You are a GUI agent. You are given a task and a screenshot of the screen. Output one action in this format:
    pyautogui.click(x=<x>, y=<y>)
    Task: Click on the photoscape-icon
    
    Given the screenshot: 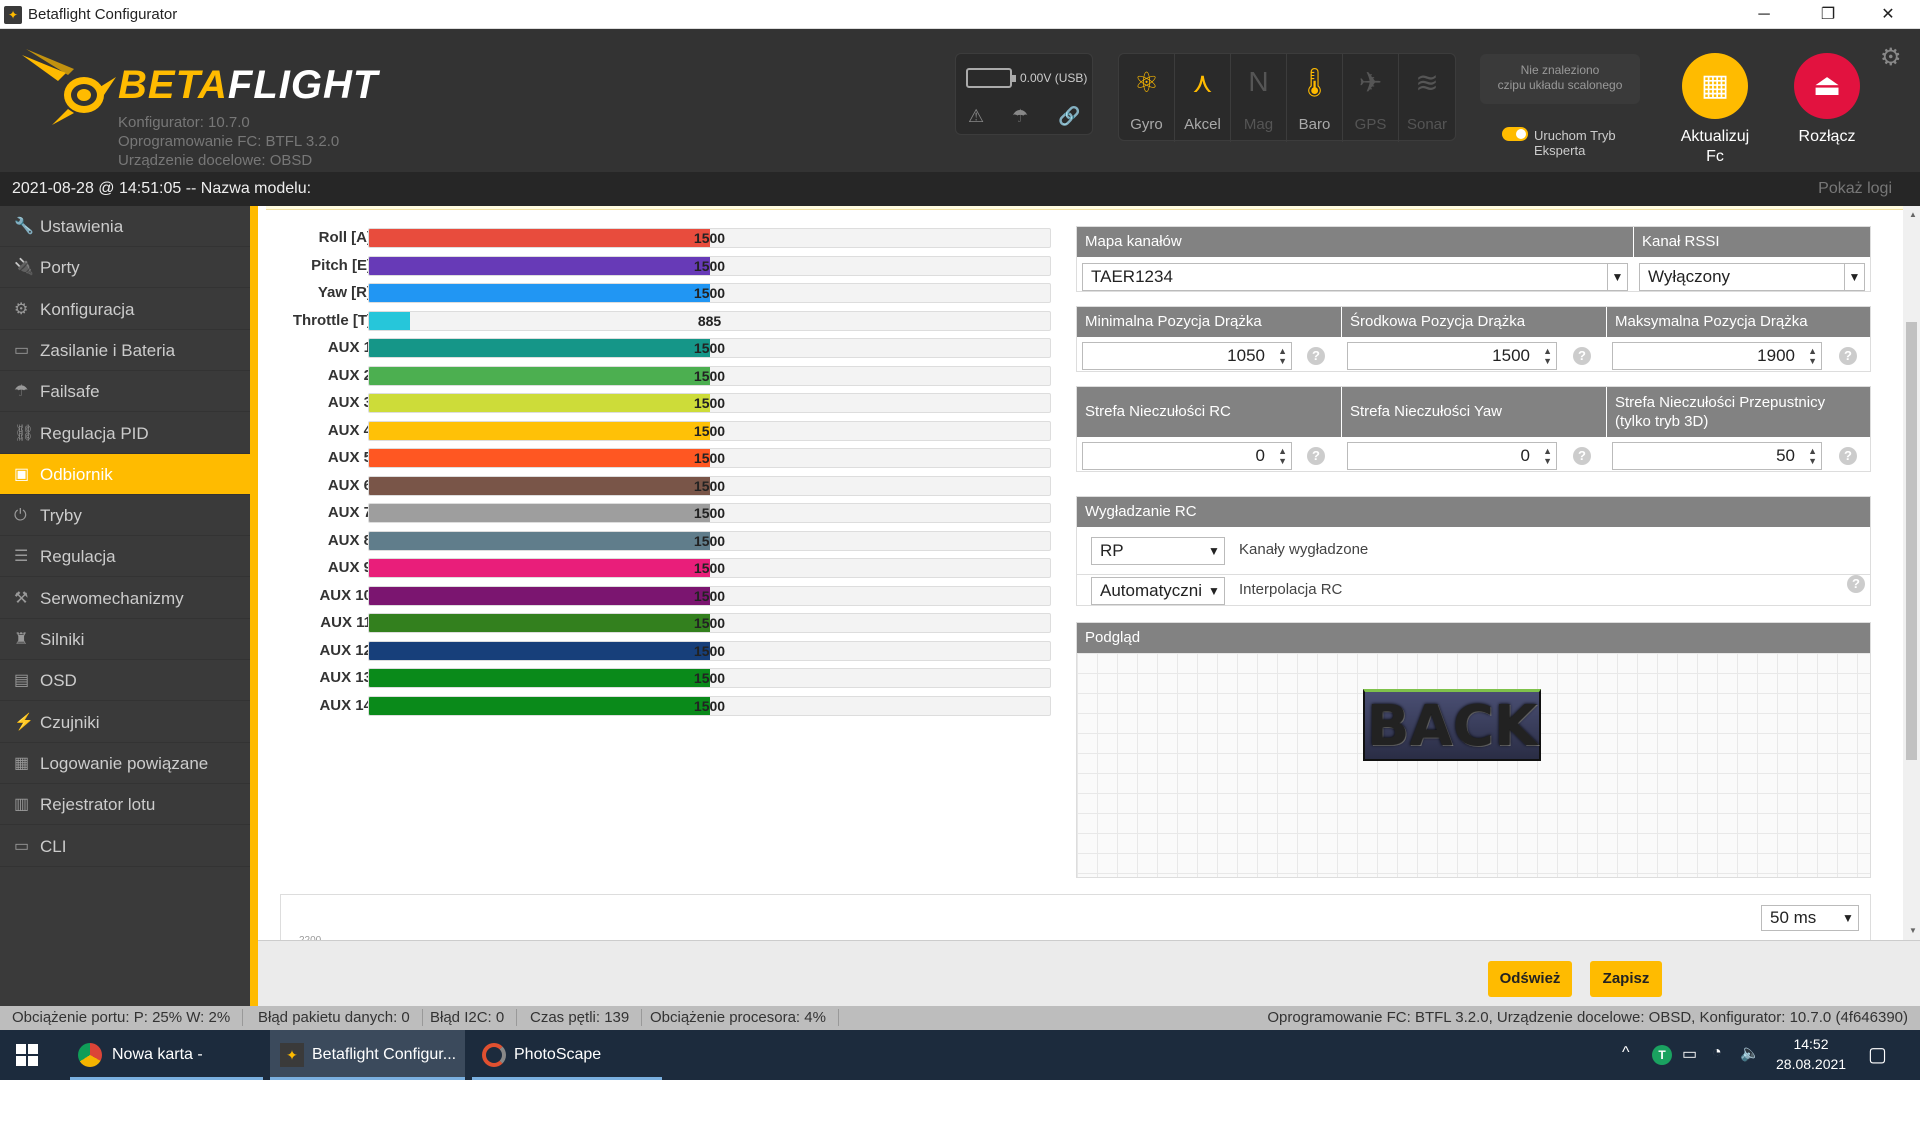 What is the action you would take?
    pyautogui.click(x=494, y=1055)
    